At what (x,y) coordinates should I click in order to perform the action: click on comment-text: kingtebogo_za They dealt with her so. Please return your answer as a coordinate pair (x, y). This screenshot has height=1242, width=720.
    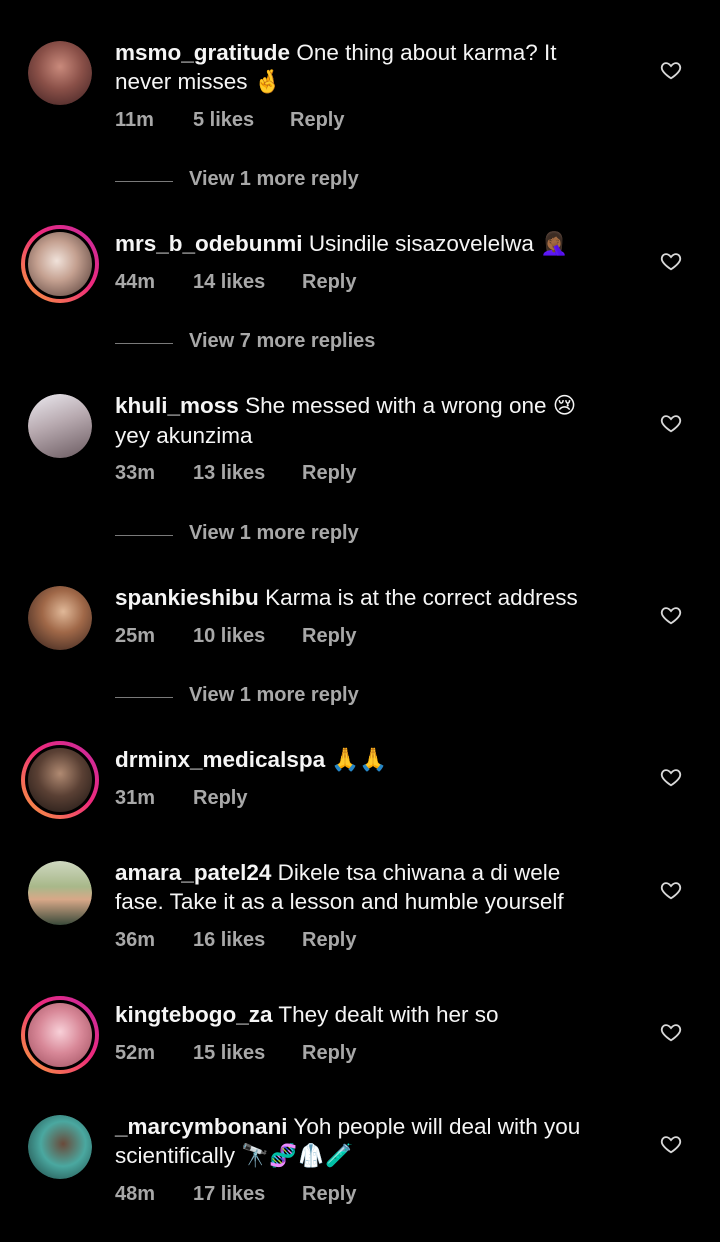
    Looking at the image, I should click on (365, 1014).